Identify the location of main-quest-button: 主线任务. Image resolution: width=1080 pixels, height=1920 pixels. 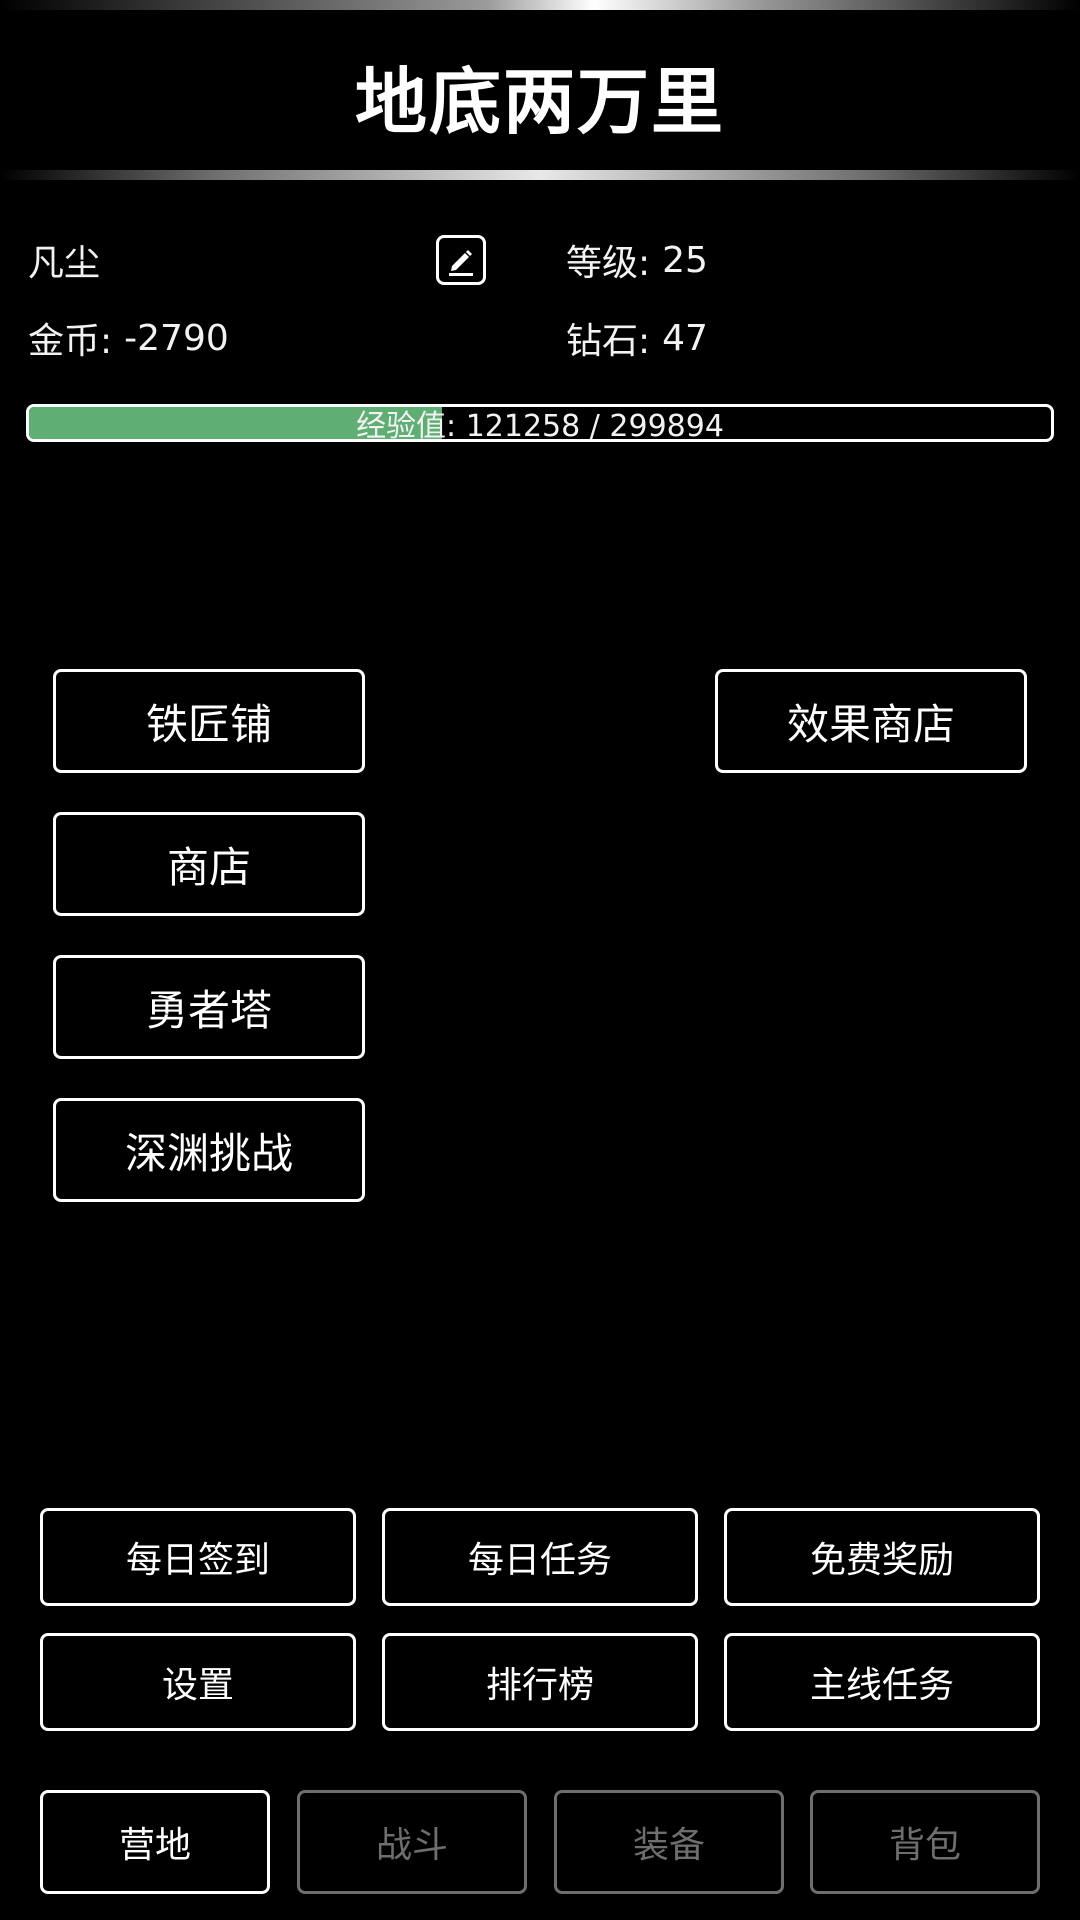
(882, 1682).